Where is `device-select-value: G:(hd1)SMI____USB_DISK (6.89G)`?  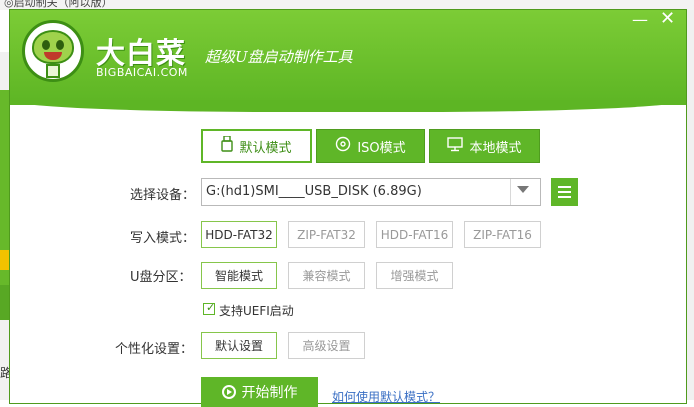 device-select-value: G:(hd1)SMI____USB_DISK (6.89G) is located at coordinates (314, 191).